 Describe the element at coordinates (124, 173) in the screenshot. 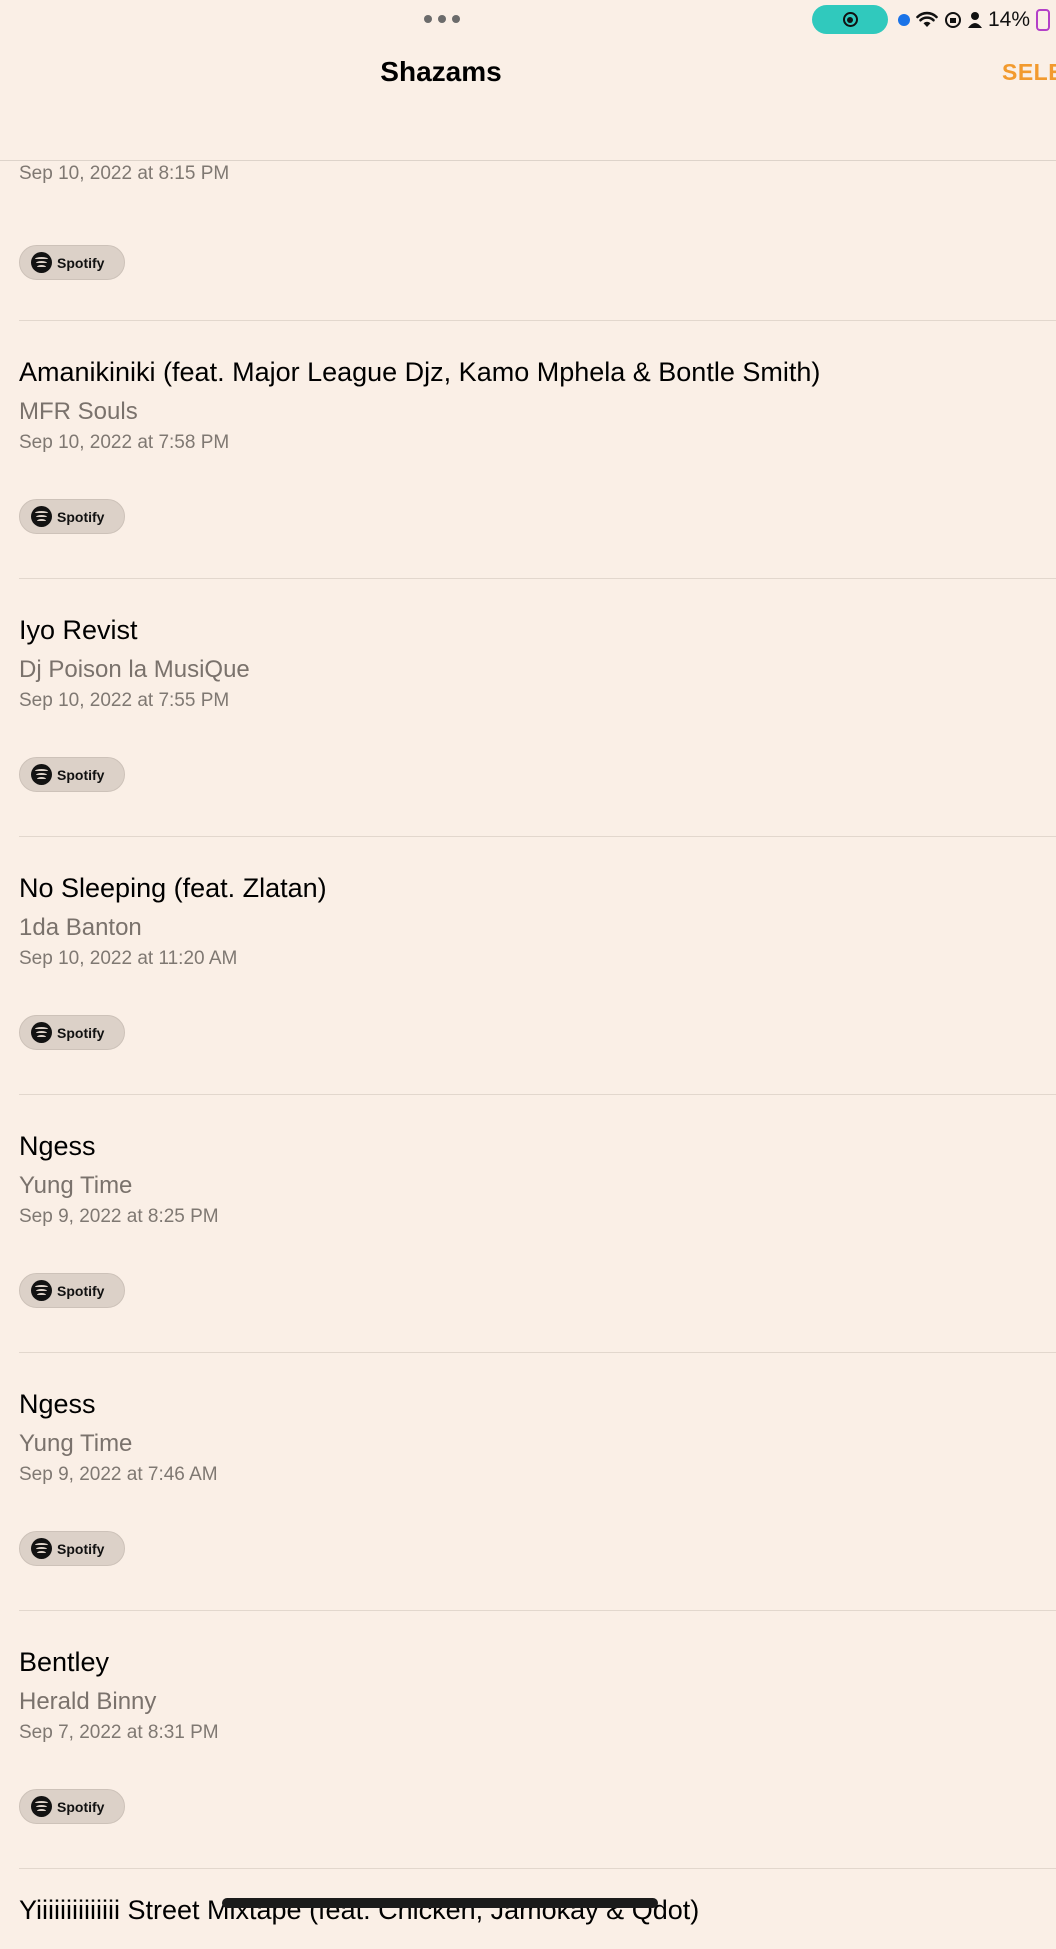

I see `song-date: Sep 10, 2022 at 8:15 PM` at that location.